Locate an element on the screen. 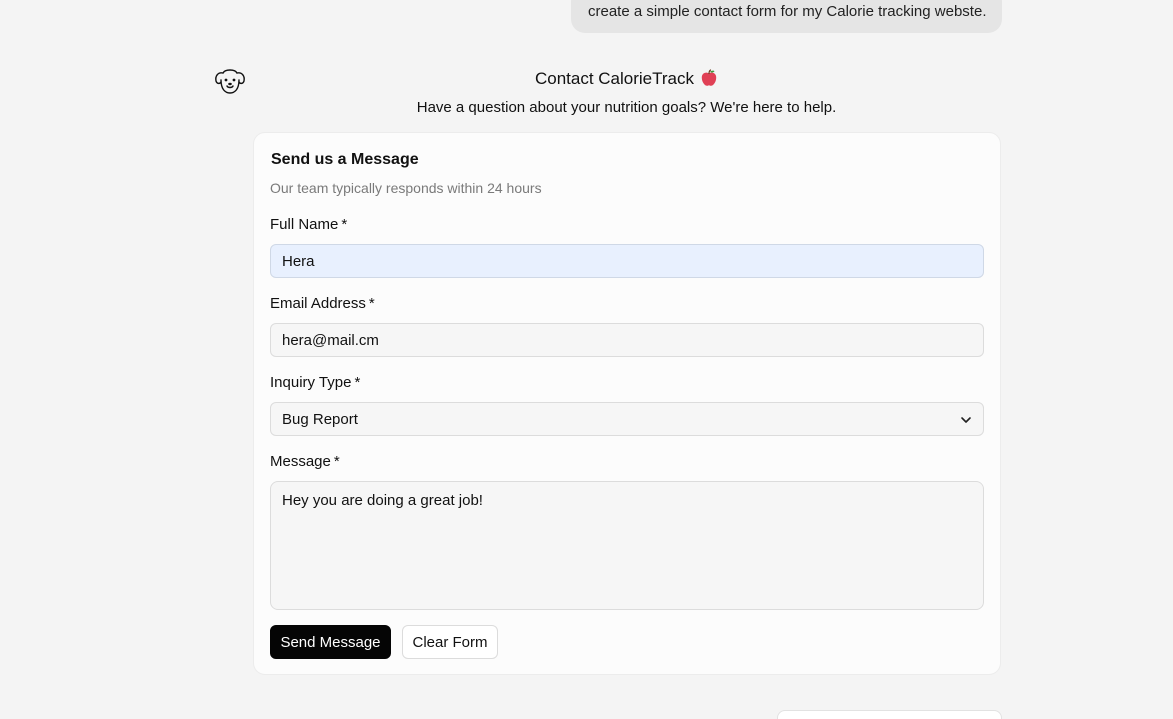 The width and height of the screenshot is (1173, 719). email-input: hera@mail.cm is located at coordinates (627, 340).